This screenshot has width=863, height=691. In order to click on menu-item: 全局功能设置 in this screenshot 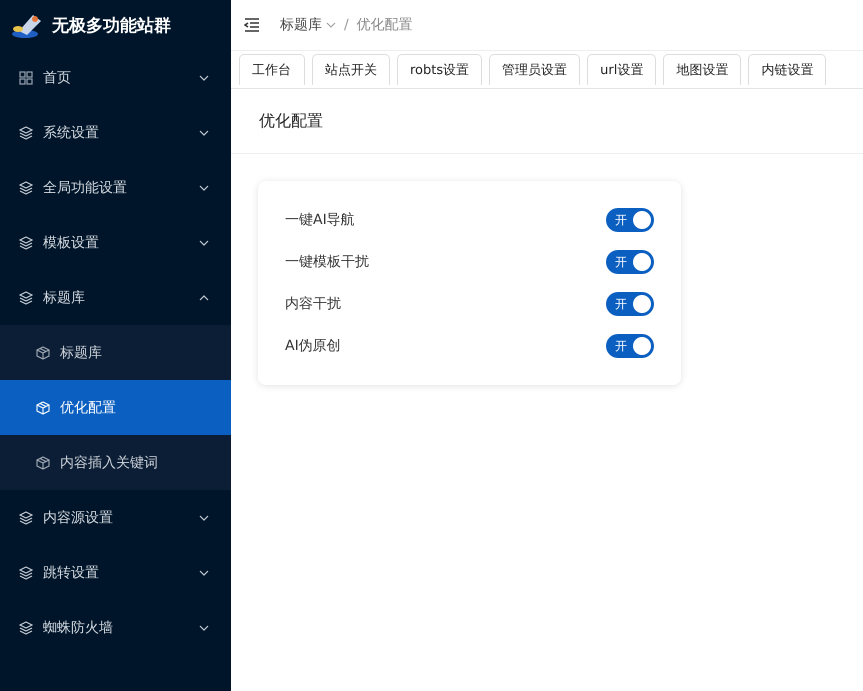, I will do `click(115, 187)`.